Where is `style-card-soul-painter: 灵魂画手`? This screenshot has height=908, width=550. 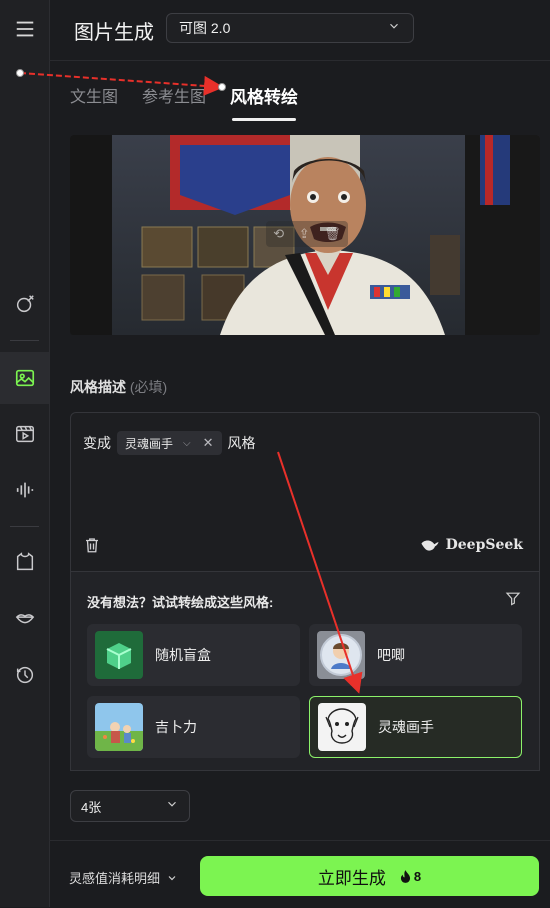 style-card-soul-painter: 灵魂画手 is located at coordinates (415, 727).